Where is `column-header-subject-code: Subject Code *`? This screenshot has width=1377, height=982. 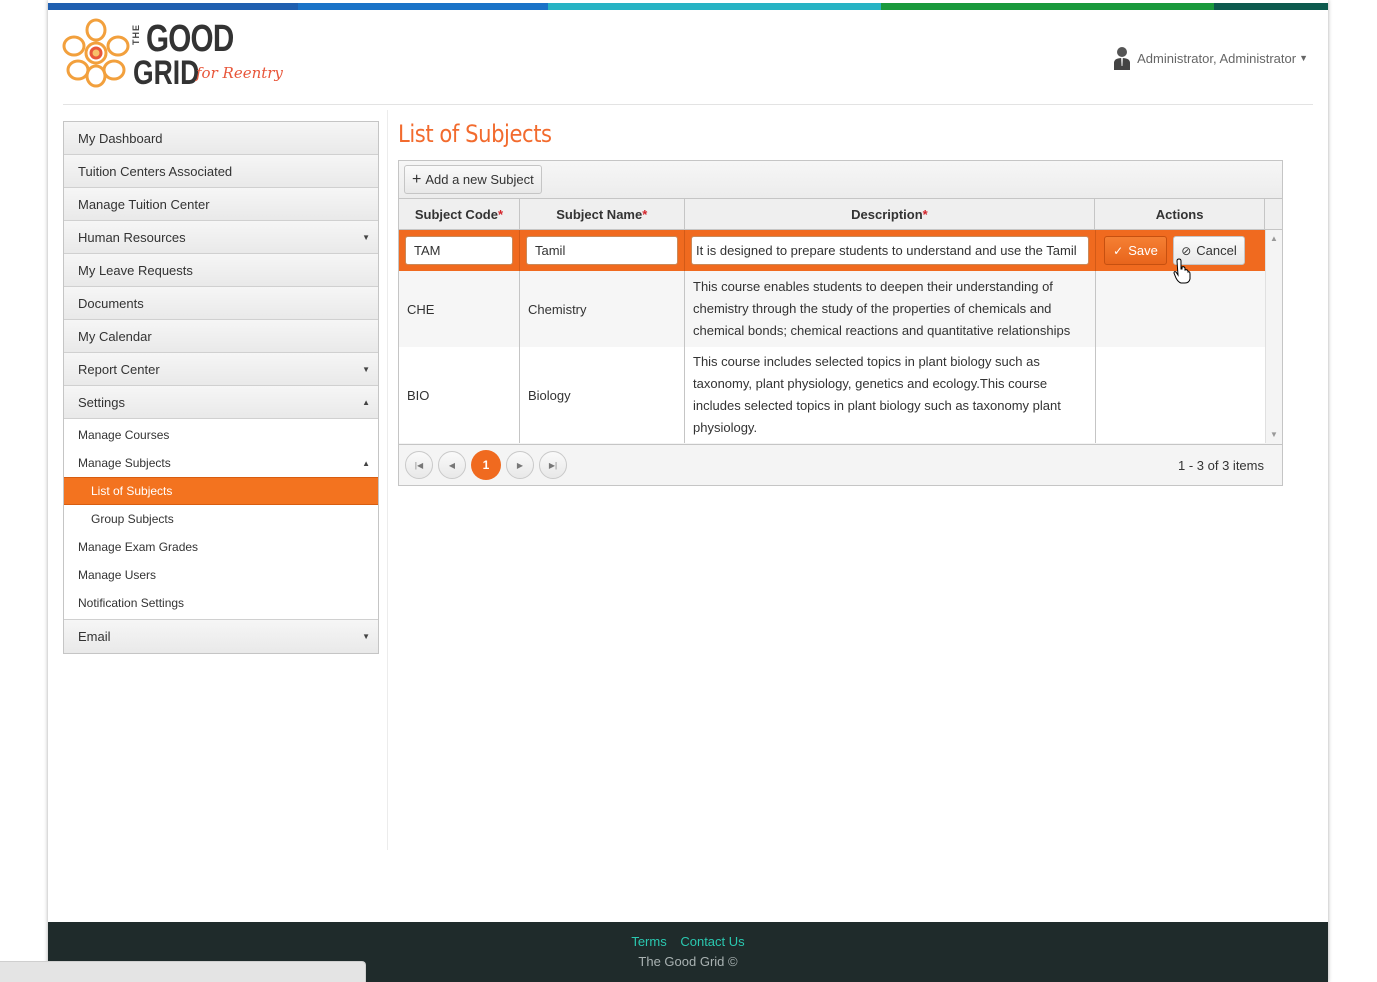
column-header-subject-code: Subject Code * is located at coordinates (459, 214).